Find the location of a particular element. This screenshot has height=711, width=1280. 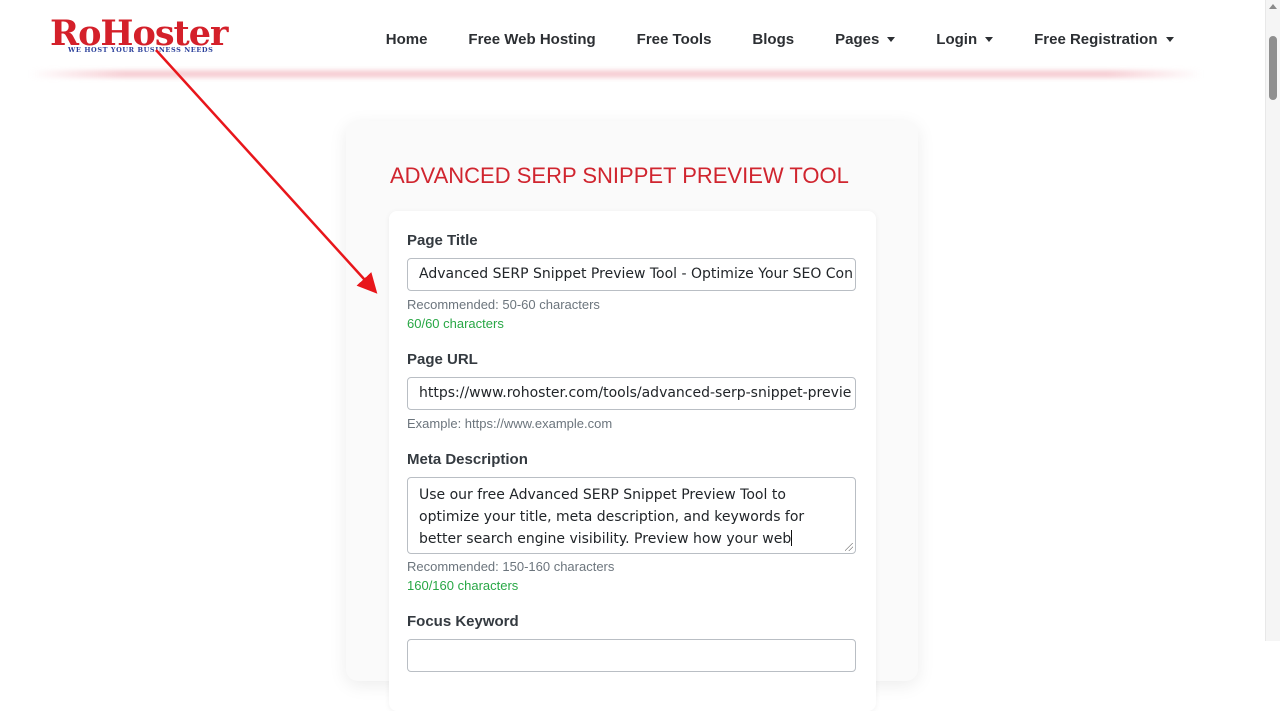

meta-description-char-count: 160/160 characters is located at coordinates (463, 585).